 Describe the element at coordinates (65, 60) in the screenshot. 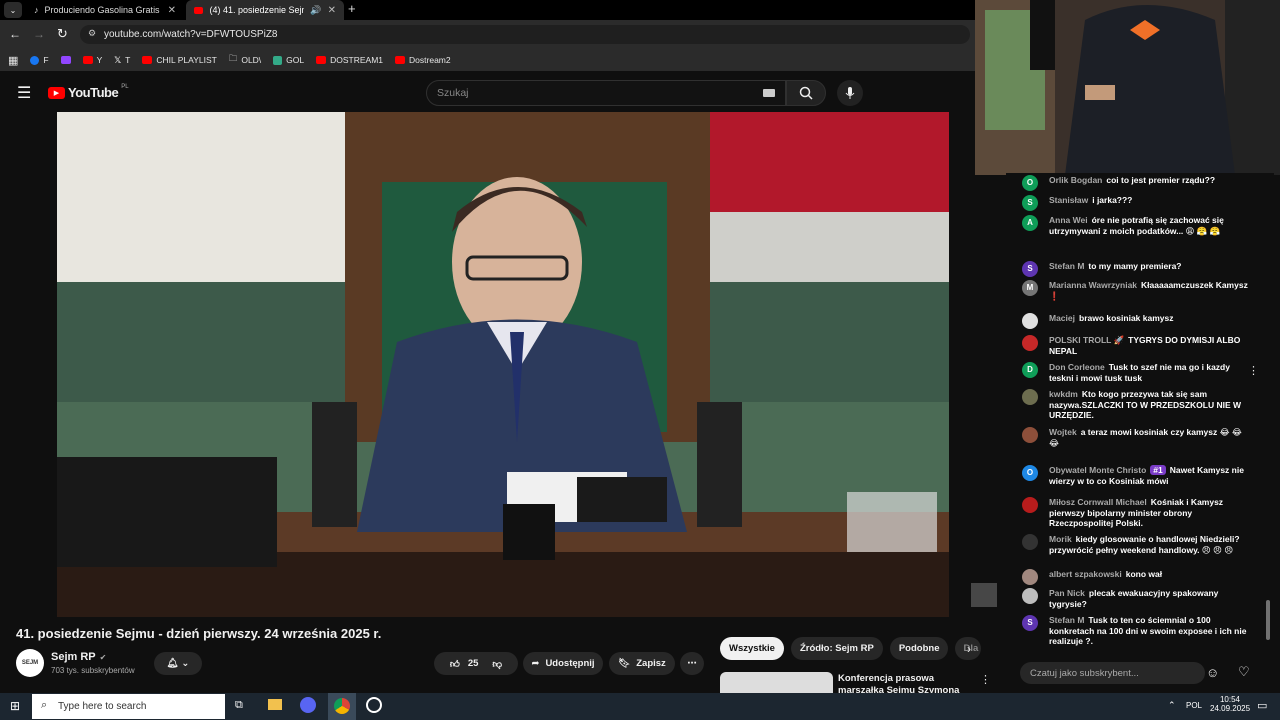

I see `bookmark-twitch` at that location.